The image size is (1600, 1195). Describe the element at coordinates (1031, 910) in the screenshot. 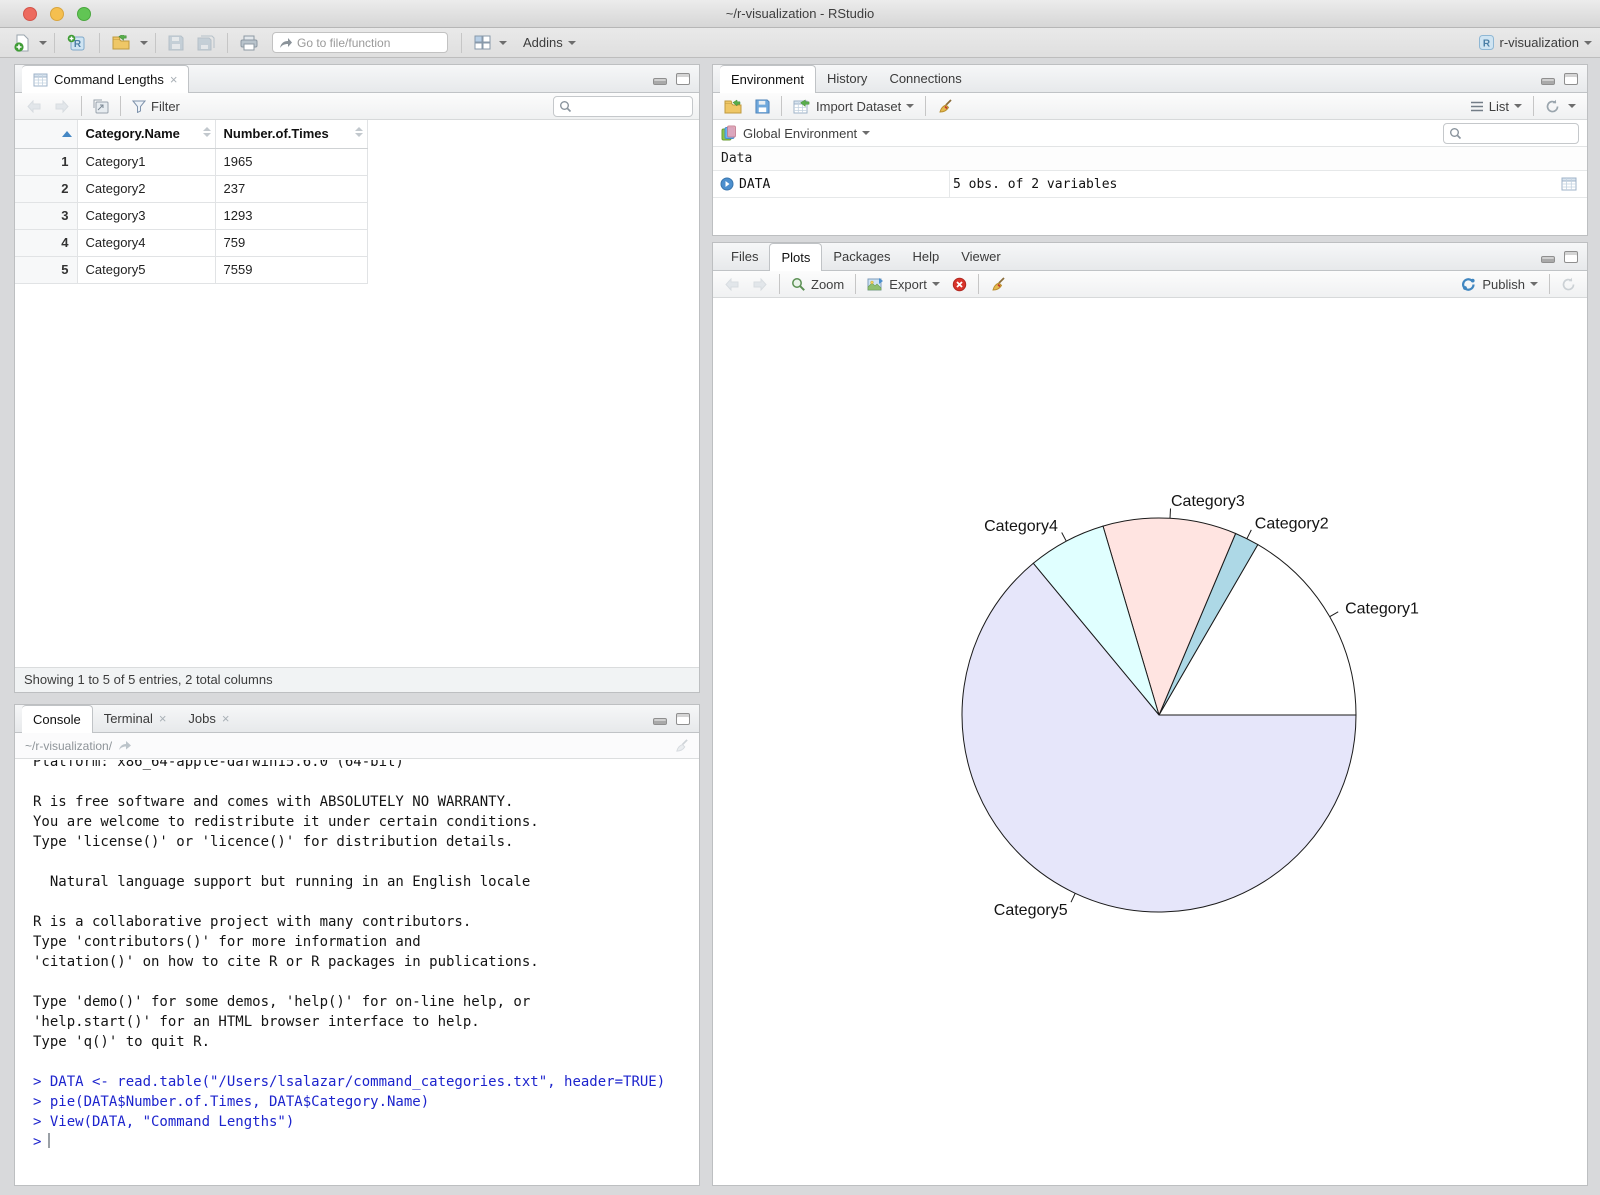

I see `pie-label: Category5` at that location.